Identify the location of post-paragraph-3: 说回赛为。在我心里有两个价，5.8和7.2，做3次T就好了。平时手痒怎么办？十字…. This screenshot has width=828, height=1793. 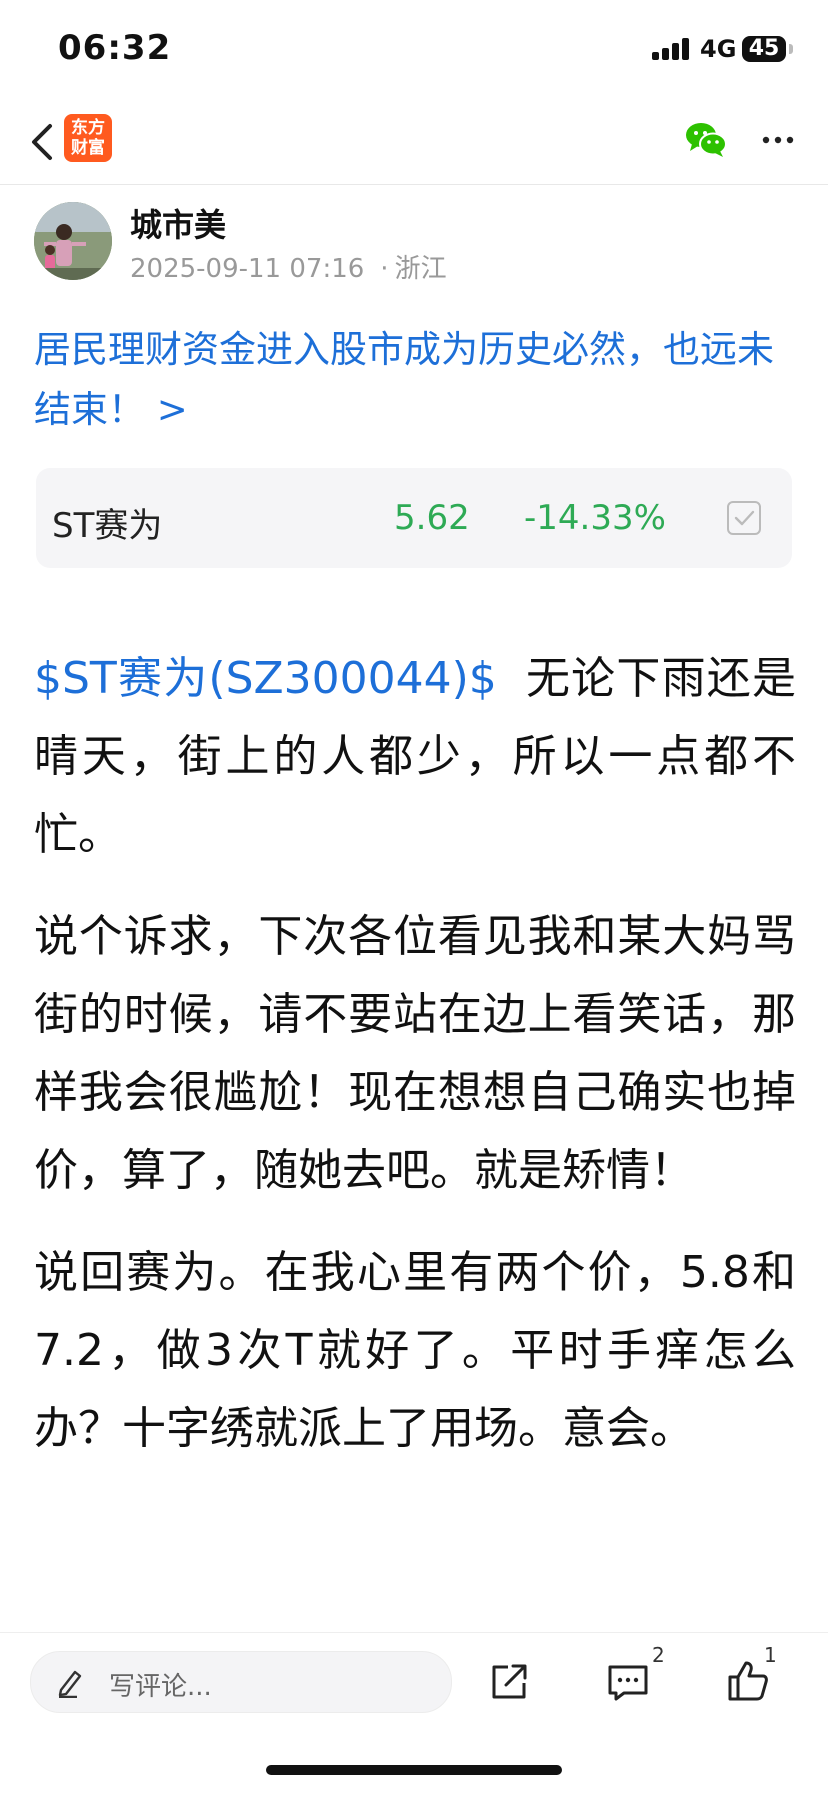
(415, 1350).